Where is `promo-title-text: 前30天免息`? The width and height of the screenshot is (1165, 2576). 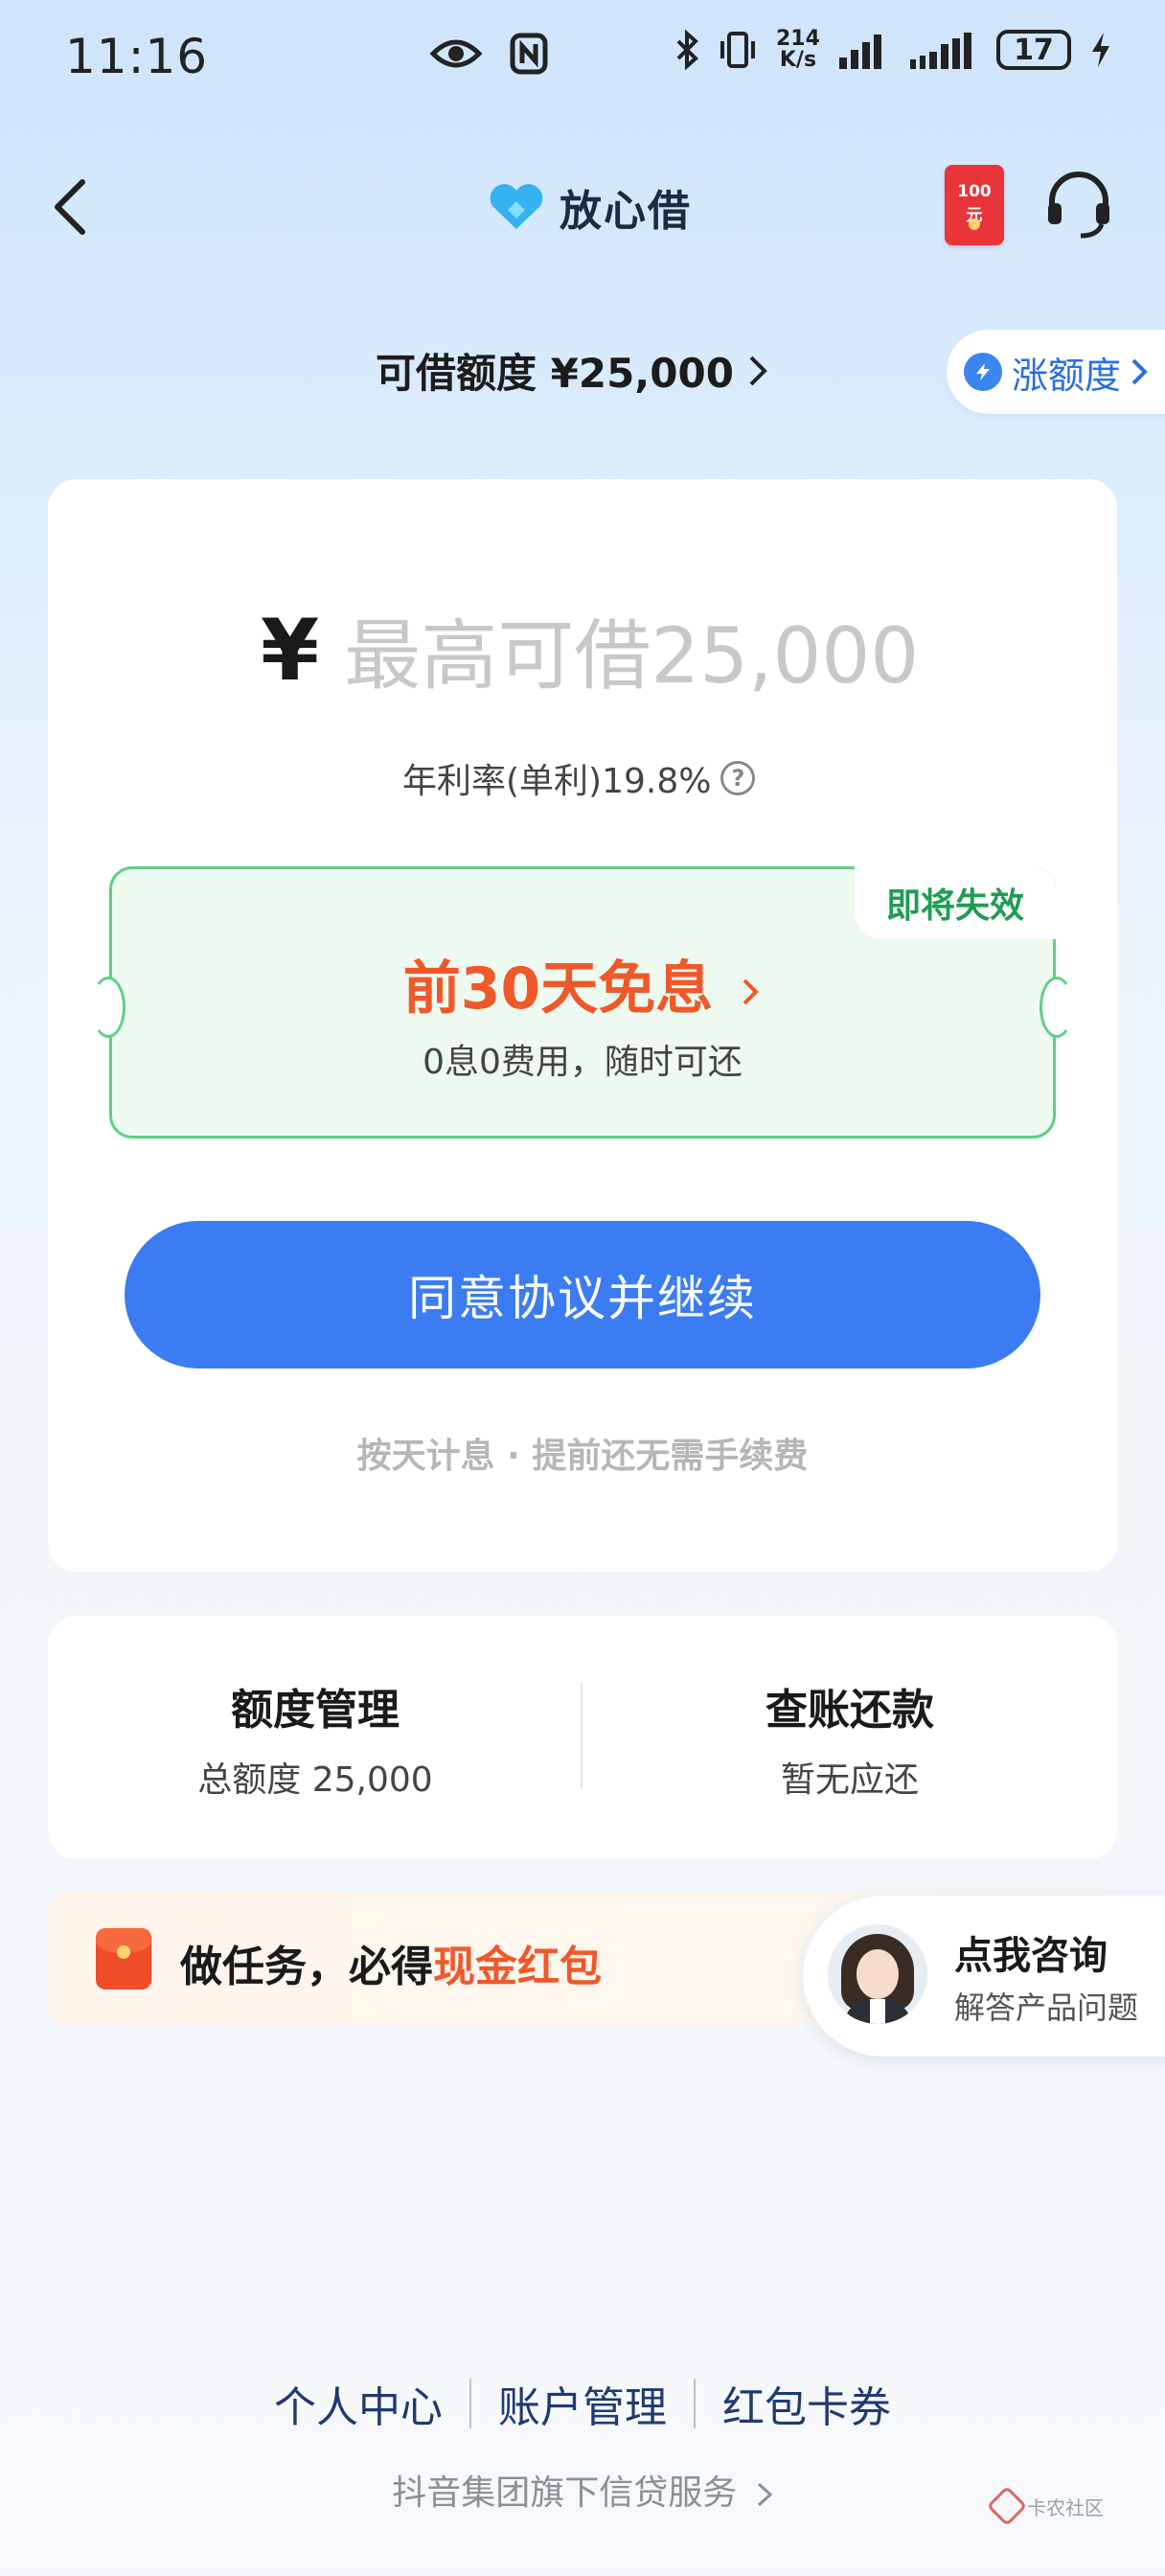 promo-title-text: 前30天免息 is located at coordinates (558, 989).